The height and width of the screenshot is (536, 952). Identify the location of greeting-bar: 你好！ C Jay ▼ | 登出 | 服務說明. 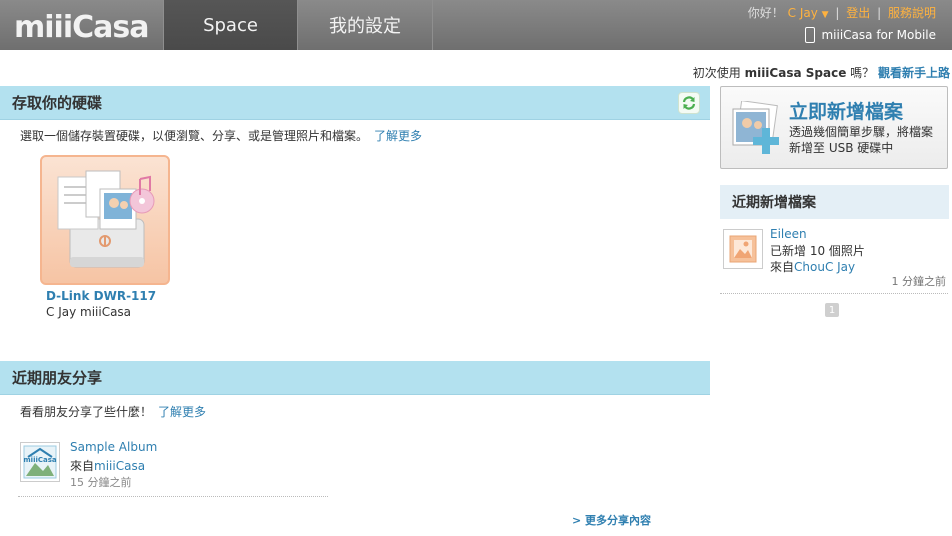
(842, 12).